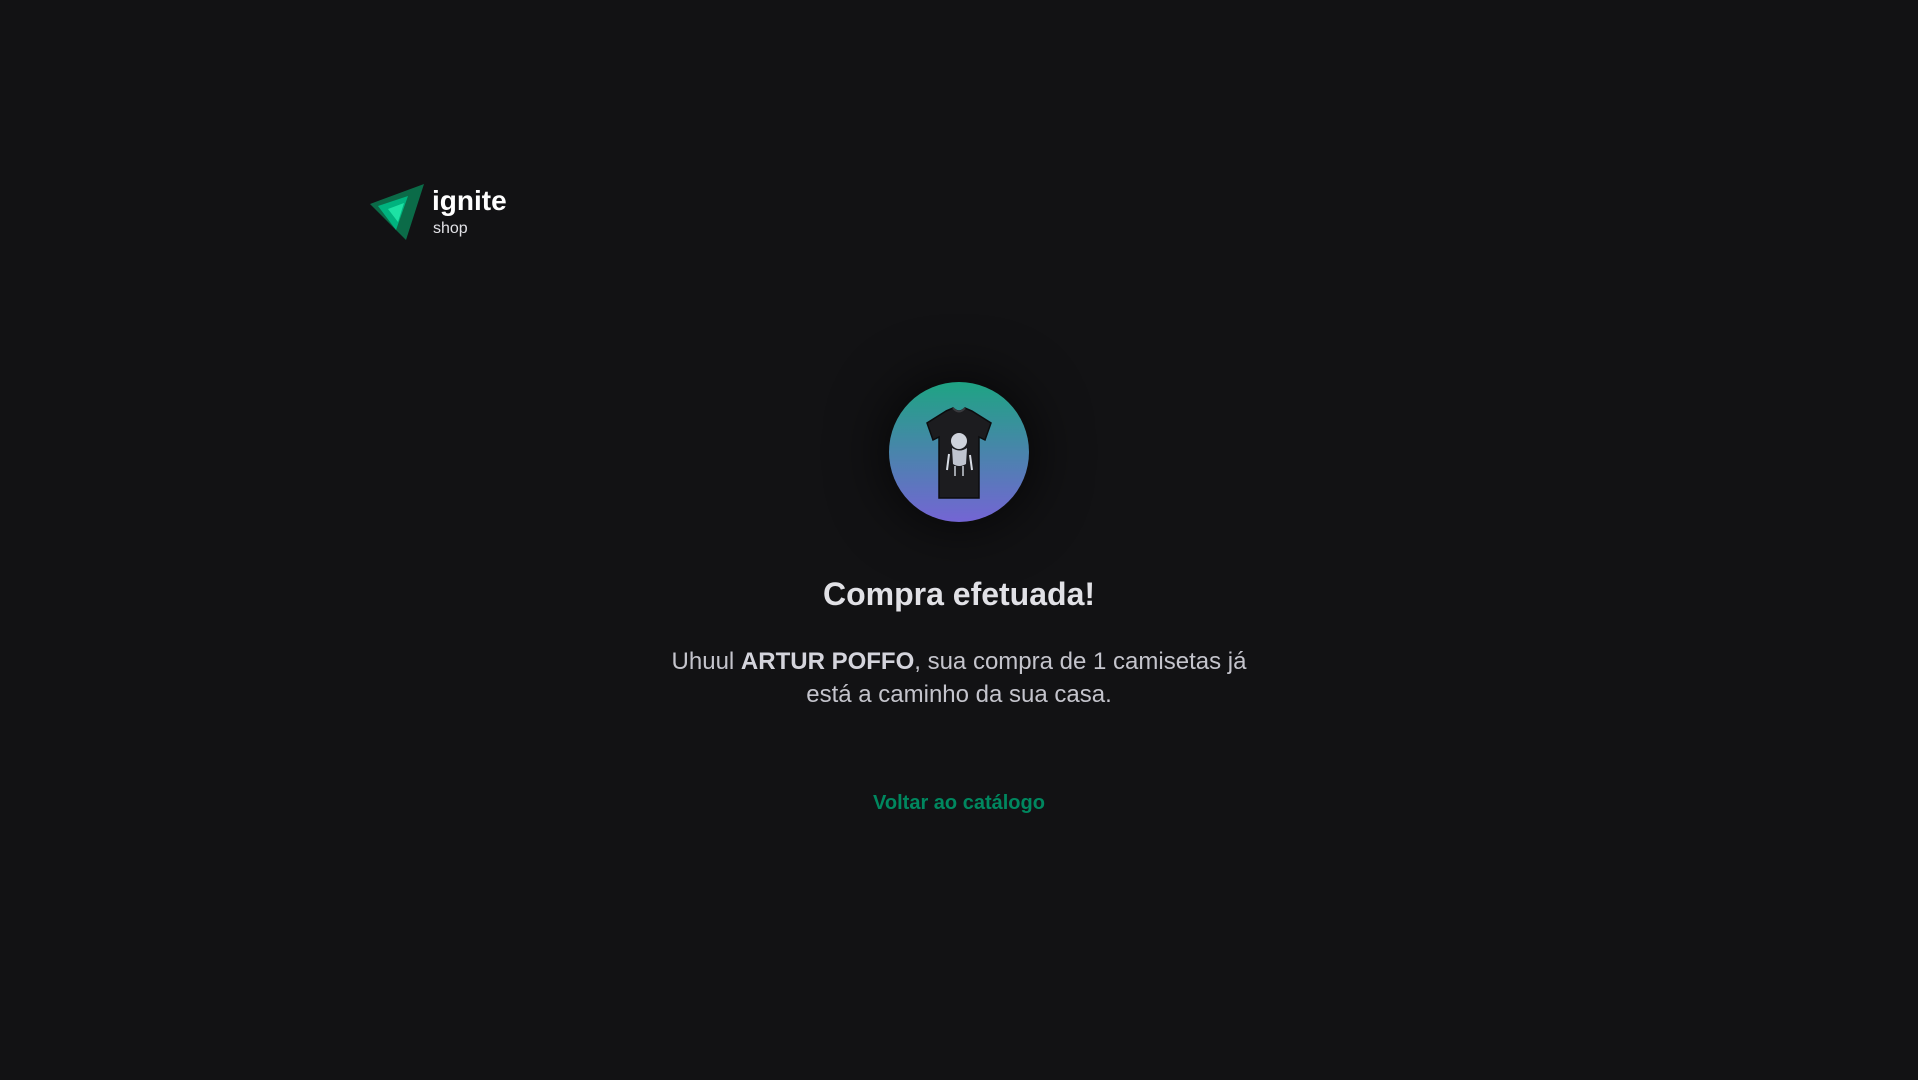 Image resolution: width=1918 pixels, height=1080 pixels. What do you see at coordinates (1100, 661) in the screenshot?
I see `purchase-quantity: 1` at bounding box center [1100, 661].